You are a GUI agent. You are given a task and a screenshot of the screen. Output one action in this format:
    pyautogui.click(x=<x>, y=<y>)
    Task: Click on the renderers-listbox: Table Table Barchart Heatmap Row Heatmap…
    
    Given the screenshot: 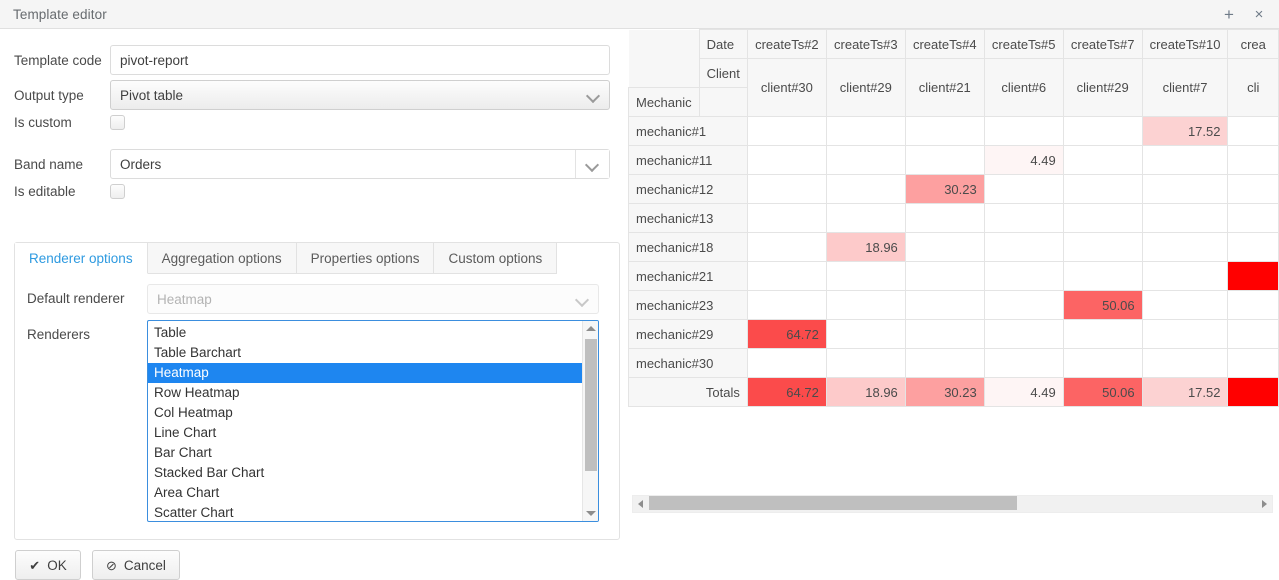 What is the action you would take?
    pyautogui.click(x=373, y=421)
    